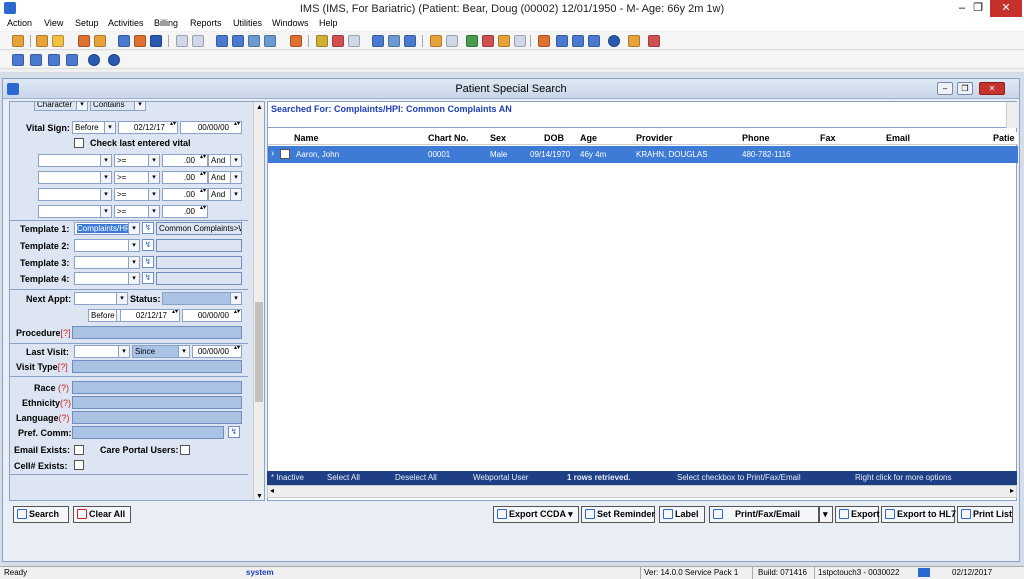 This screenshot has width=1024, height=579. Describe the element at coordinates (416, 477) in the screenshot. I see `deselect-all-link: Deselect All` at that location.